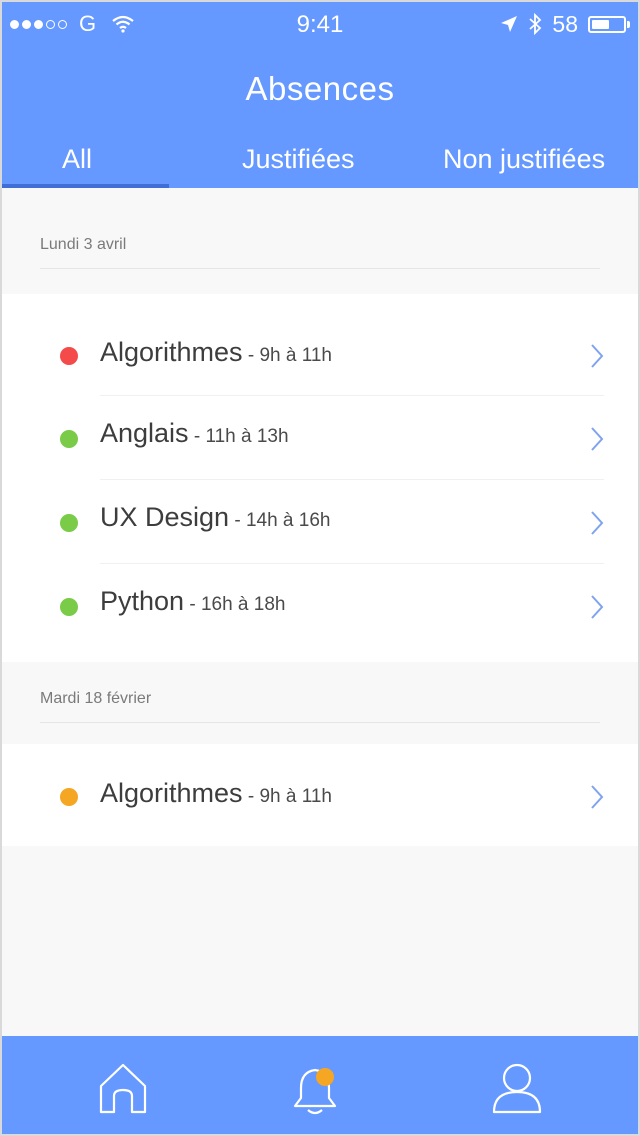 Image resolution: width=640 pixels, height=1136 pixels. I want to click on course-name: UX Design, so click(165, 517).